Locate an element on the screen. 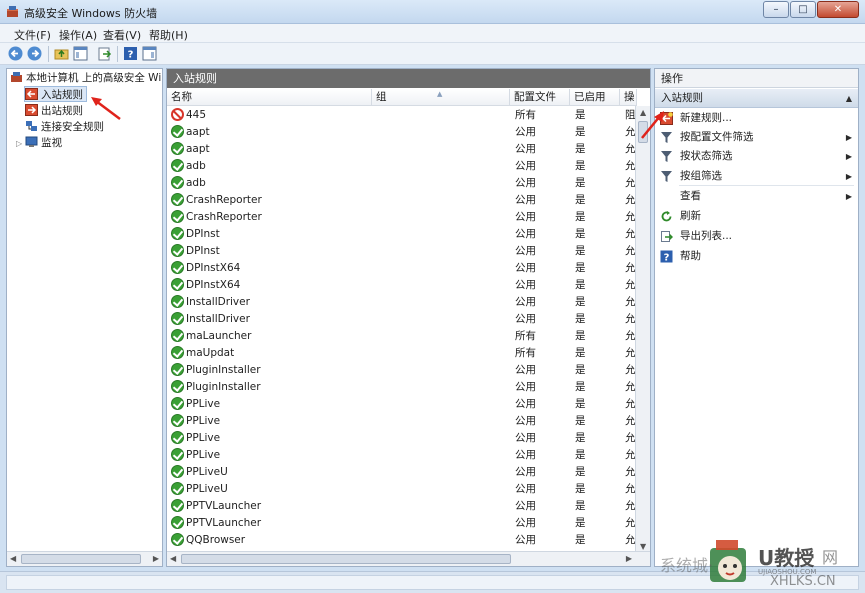 This screenshot has height=593, width=865. tree-horizontal-scrollbar: ◀ ▶ is located at coordinates (84, 558).